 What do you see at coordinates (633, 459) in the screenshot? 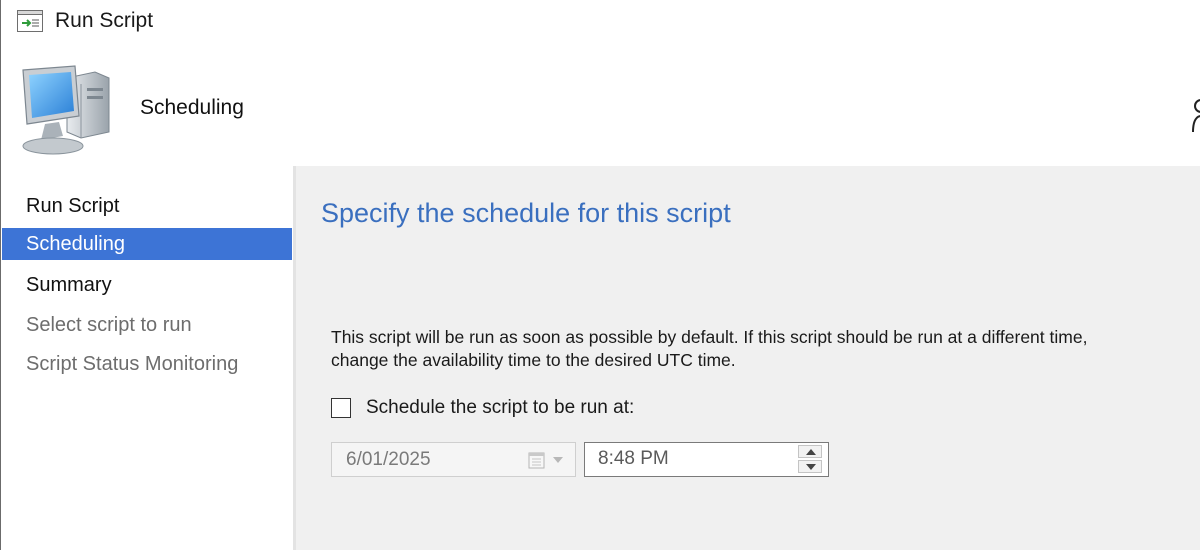
I see `time-value: 8:48 PM` at bounding box center [633, 459].